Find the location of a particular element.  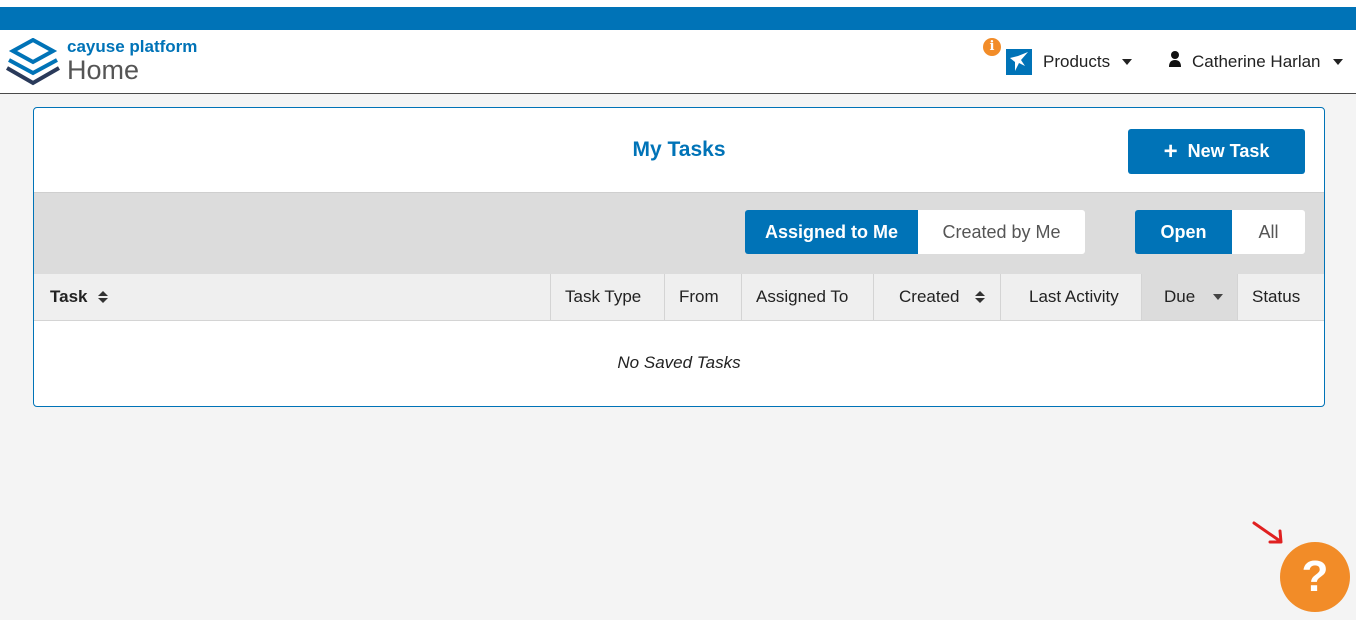

column-label: Last Activity is located at coordinates (1074, 296).